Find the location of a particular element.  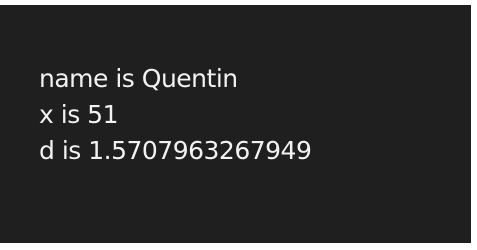

output-line-name: name is Quentin is located at coordinates (138, 78).